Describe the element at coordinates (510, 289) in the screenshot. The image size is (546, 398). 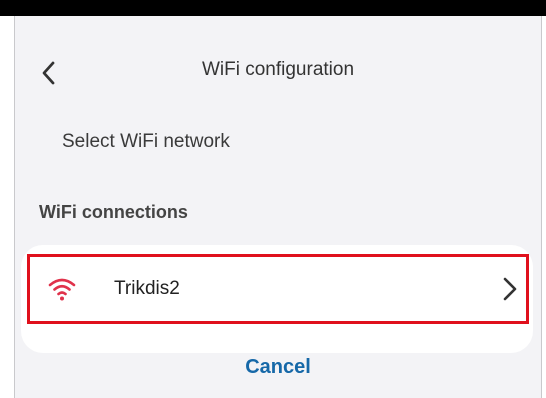
I see `chevron-right-icon` at that location.